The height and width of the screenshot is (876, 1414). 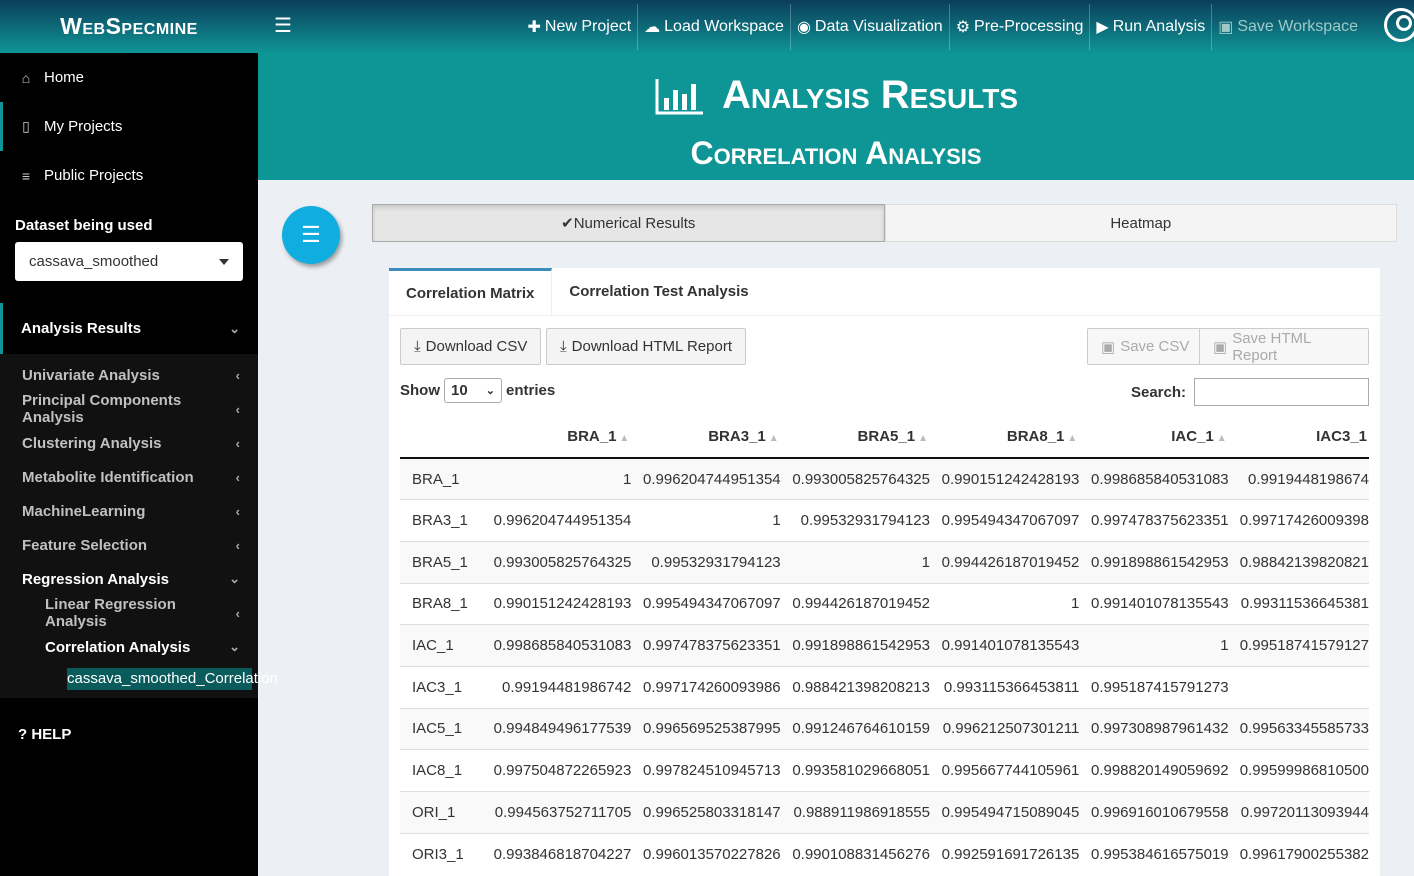 What do you see at coordinates (557, 728) in the screenshot?
I see `table-cell: 0.994849496177539` at bounding box center [557, 728].